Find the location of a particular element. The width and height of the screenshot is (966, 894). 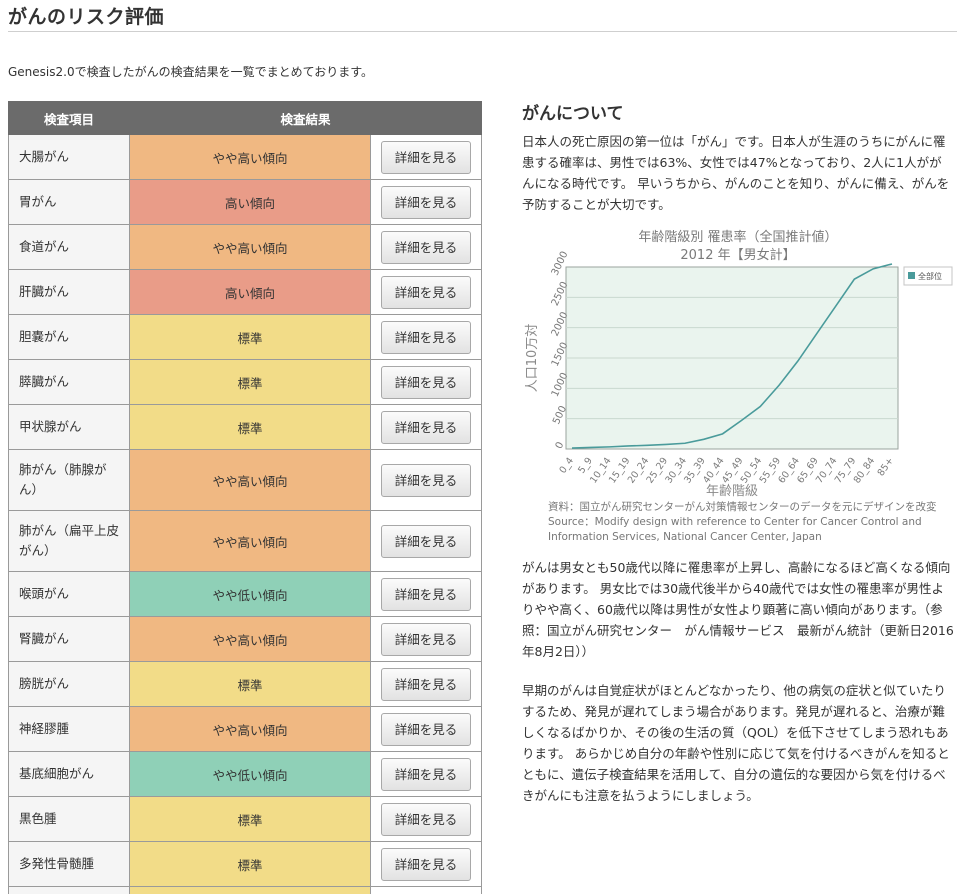

table-row: 多発性骨髄腫 標準 詳細を見る is located at coordinates (245, 864).